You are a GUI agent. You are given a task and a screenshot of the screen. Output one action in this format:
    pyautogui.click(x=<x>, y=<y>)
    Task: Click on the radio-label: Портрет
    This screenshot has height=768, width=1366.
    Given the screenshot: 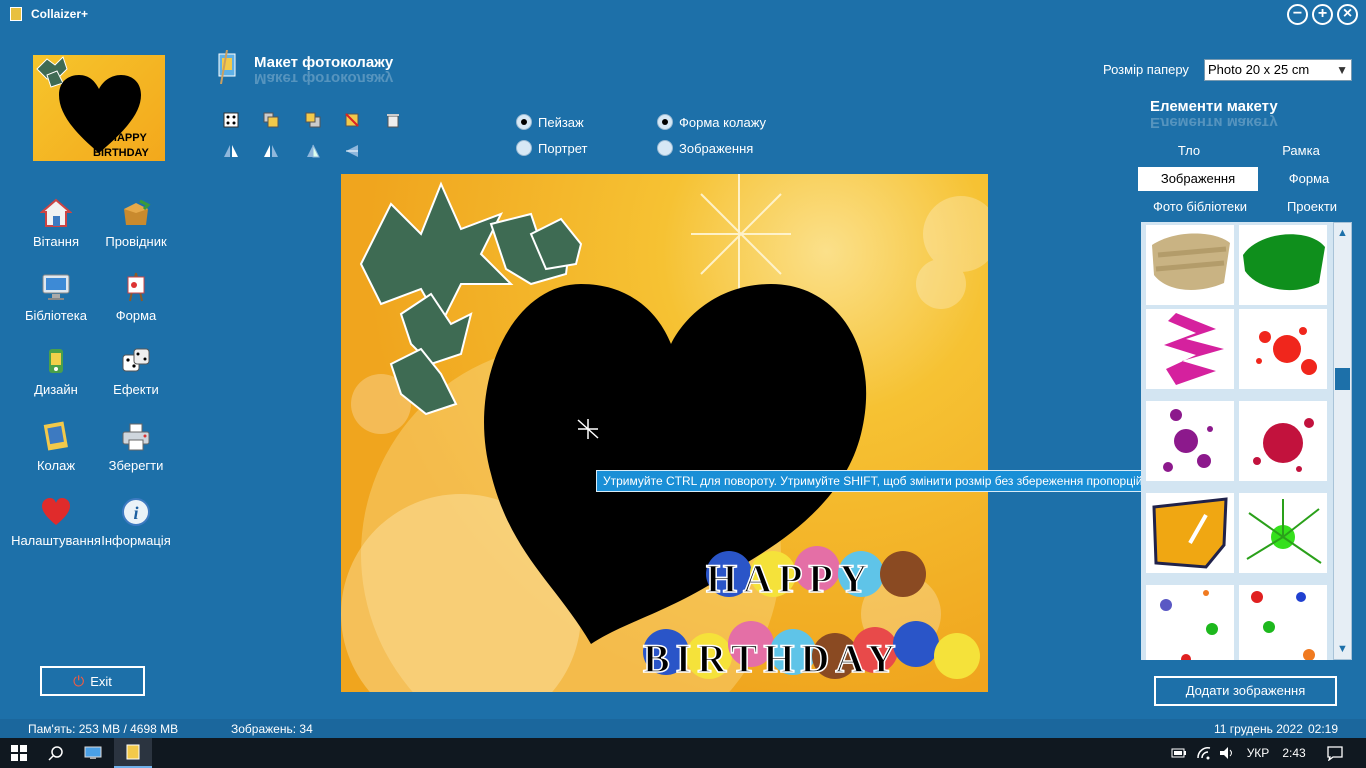 What is the action you would take?
    pyautogui.click(x=563, y=148)
    